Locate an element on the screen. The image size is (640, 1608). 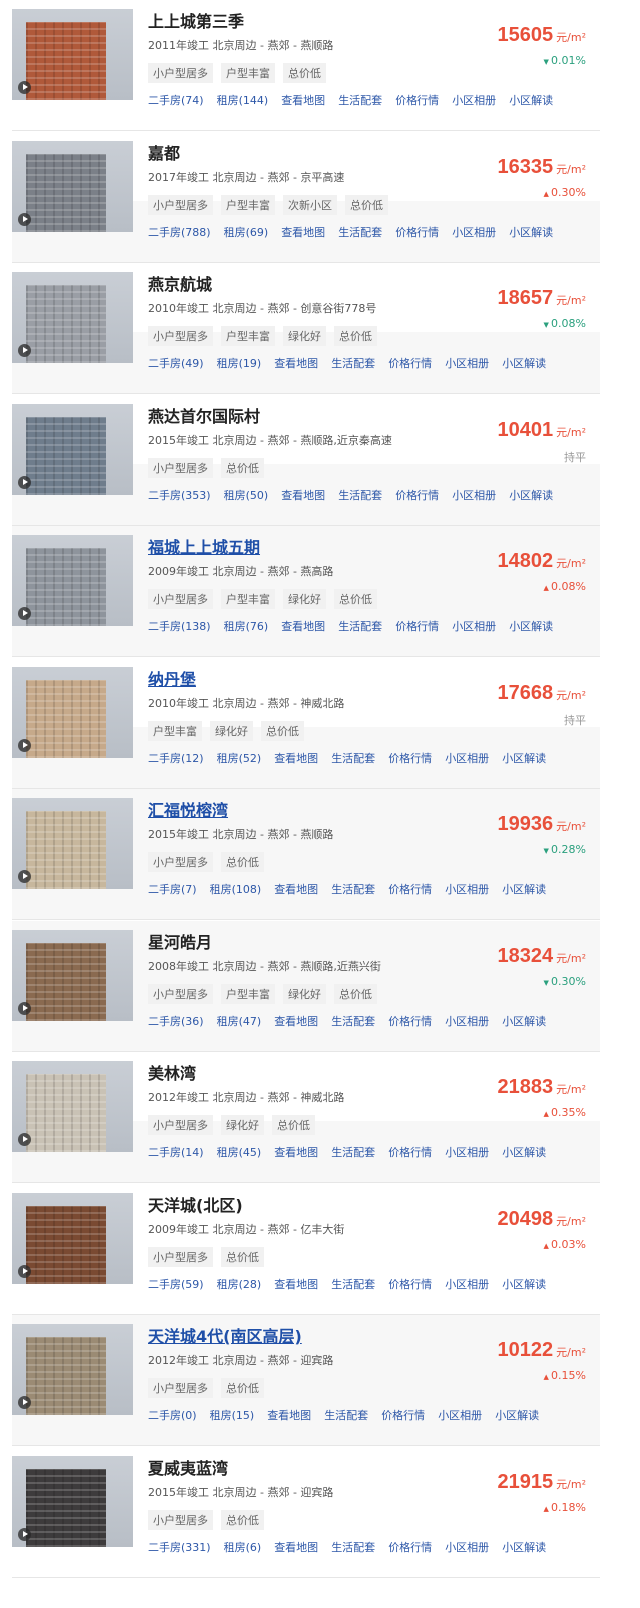
action-link: 租房(52) is located at coordinates (239, 758).